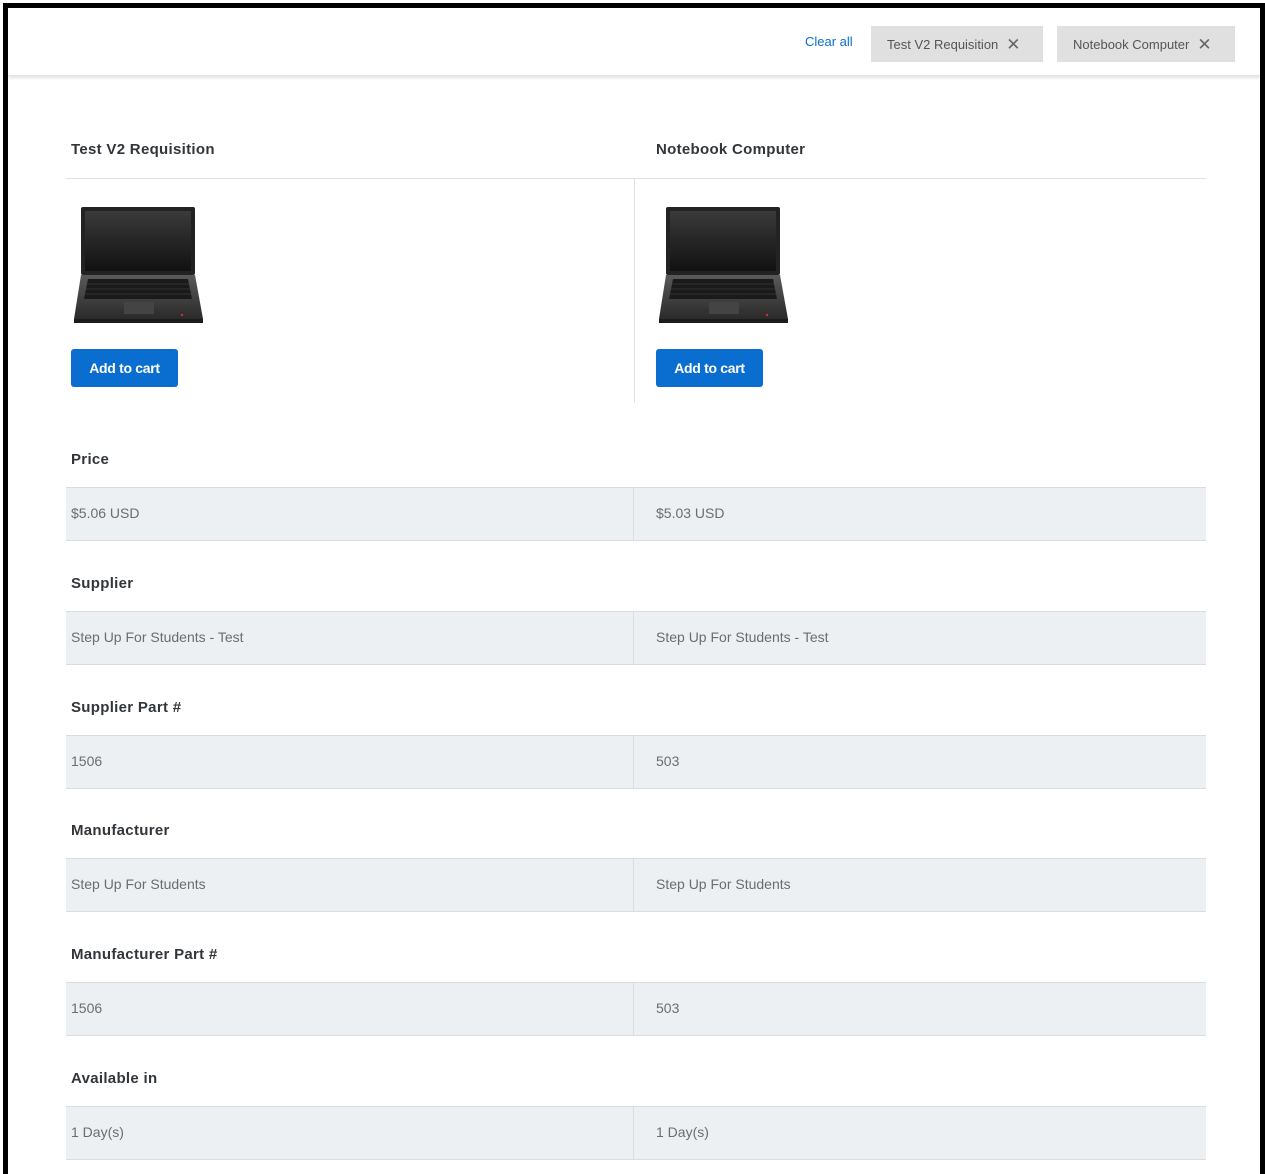  Describe the element at coordinates (943, 44) in the screenshot. I see `chip-label: Test V2 Requisition` at that location.